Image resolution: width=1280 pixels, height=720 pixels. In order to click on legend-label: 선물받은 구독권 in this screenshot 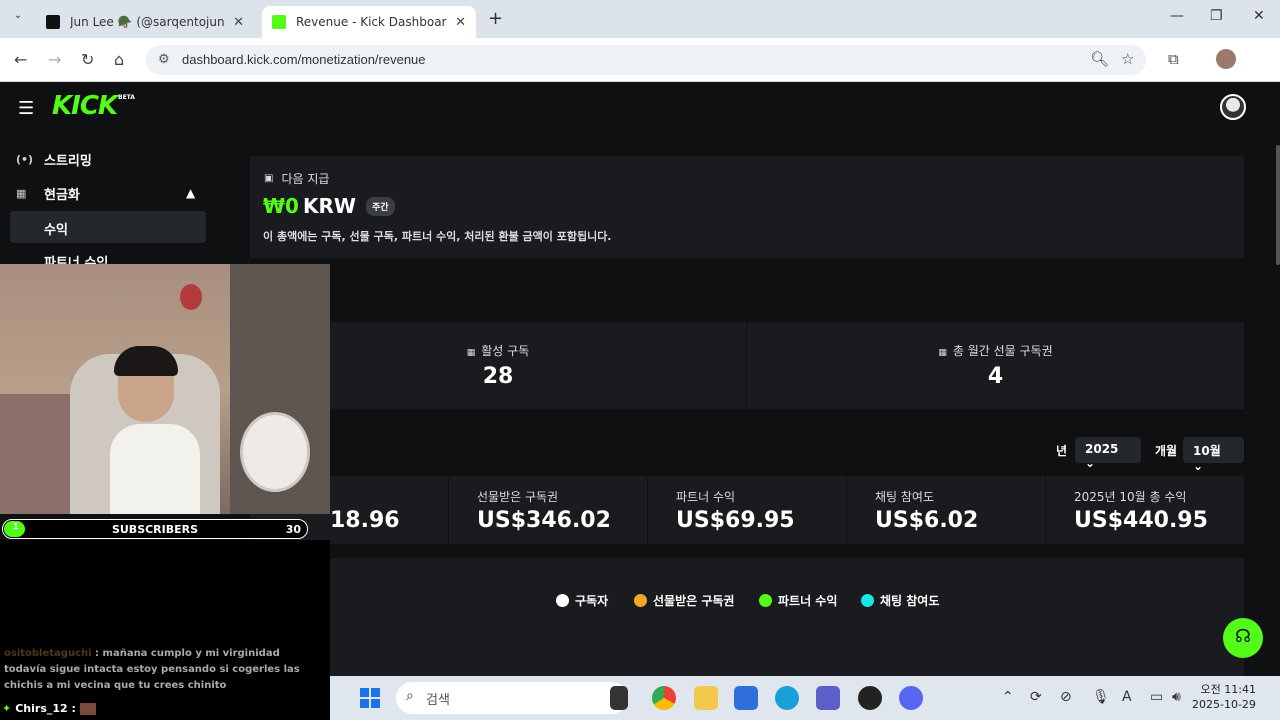, I will do `click(694, 601)`.